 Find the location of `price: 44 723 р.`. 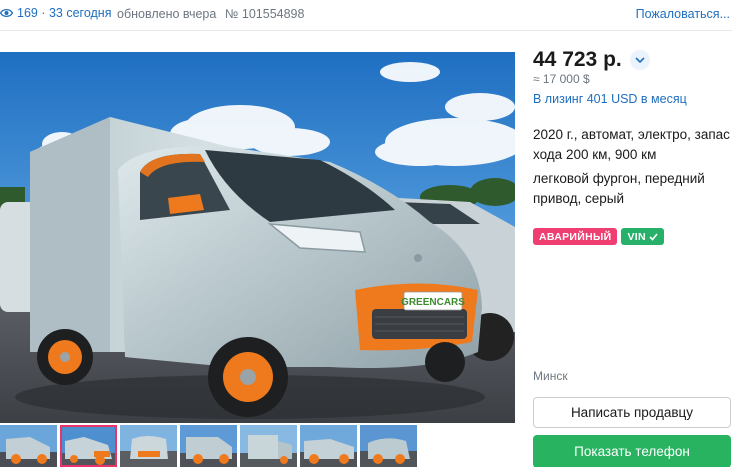

price: 44 723 р. is located at coordinates (577, 59).